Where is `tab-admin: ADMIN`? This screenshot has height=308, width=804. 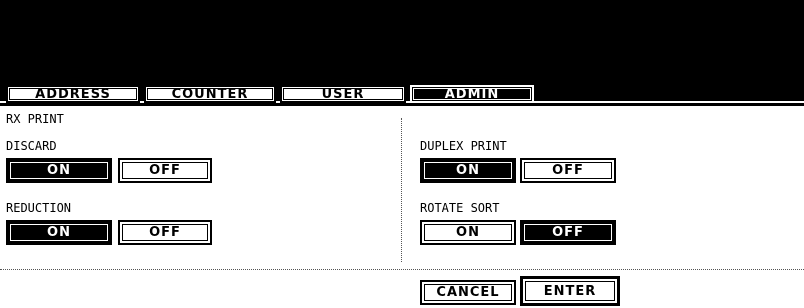
tab-admin: ADMIN is located at coordinates (472, 94).